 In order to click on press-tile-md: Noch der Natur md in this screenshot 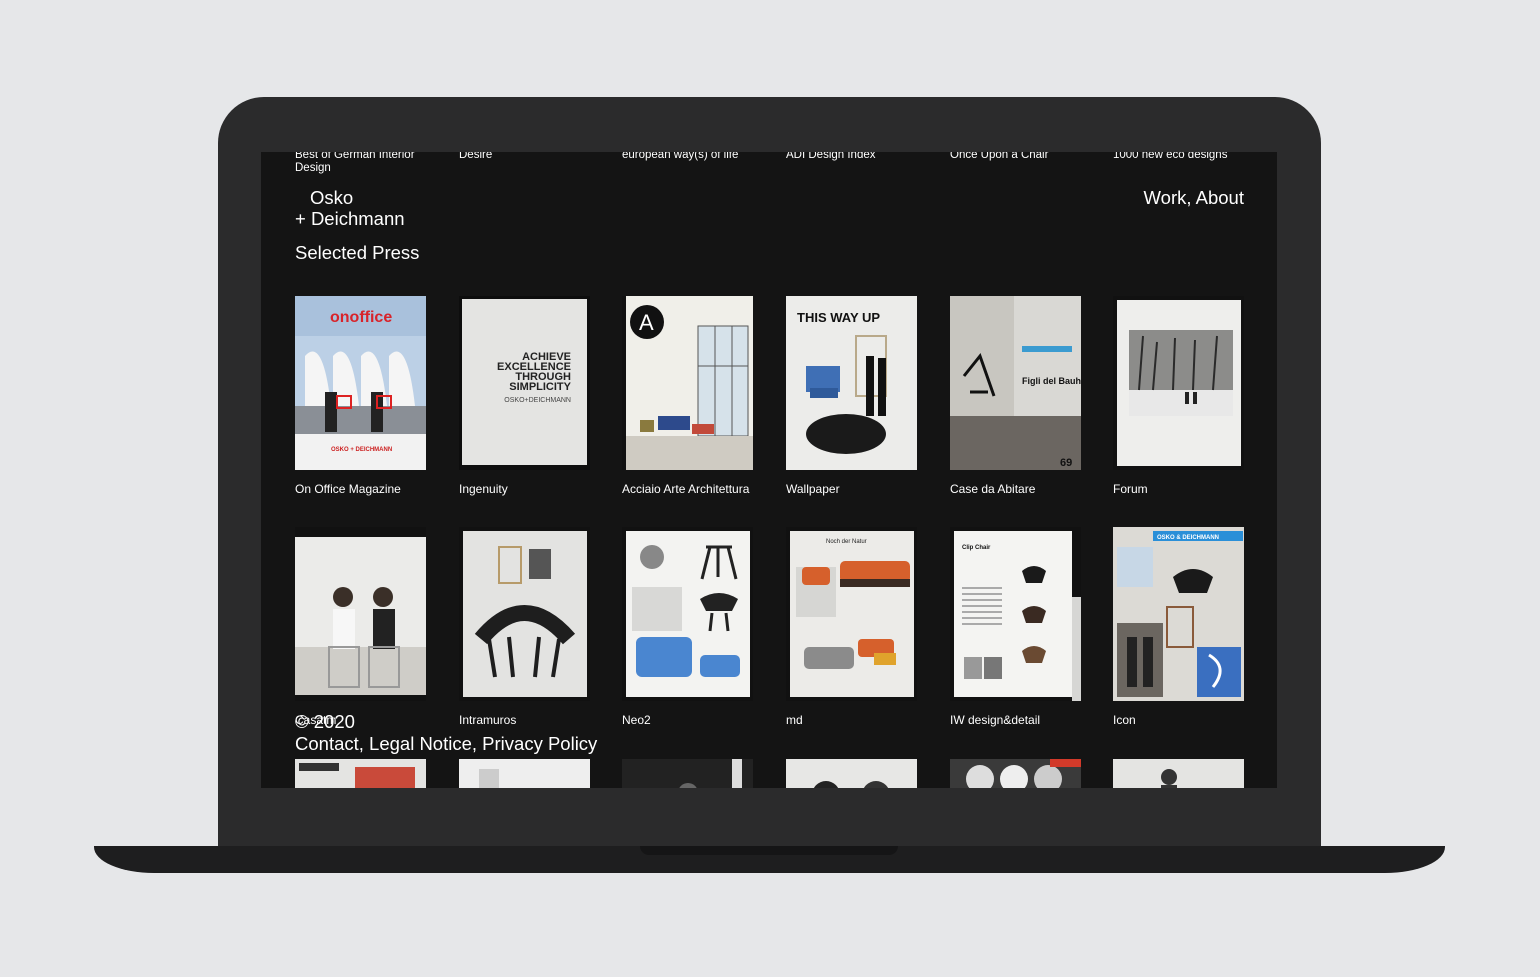, I will do `click(851, 627)`.